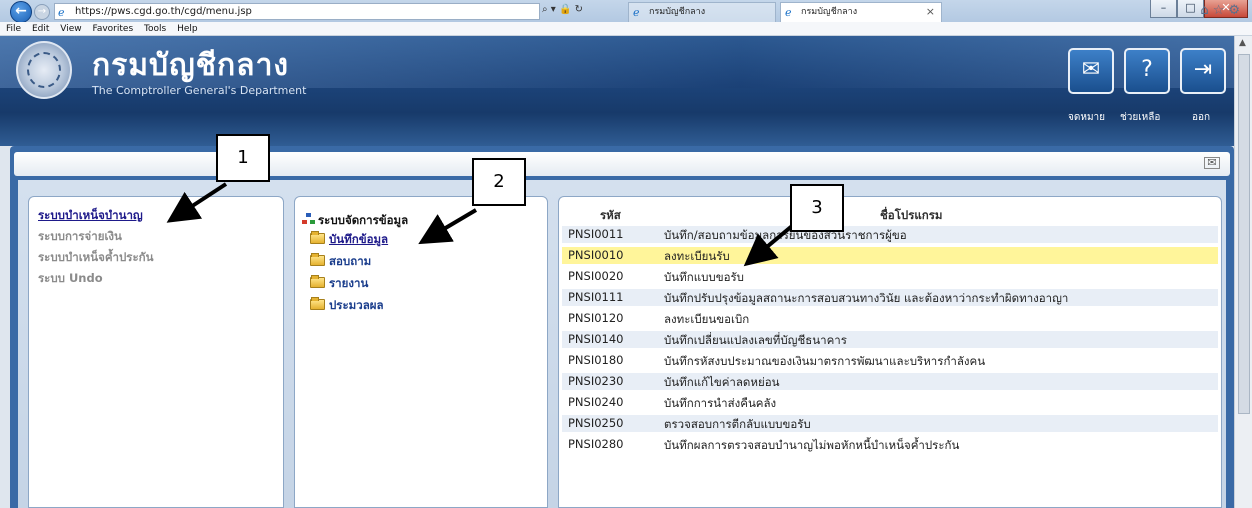 The image size is (1252, 508). I want to click on exit-icon: ⇥, so click(1203, 69).